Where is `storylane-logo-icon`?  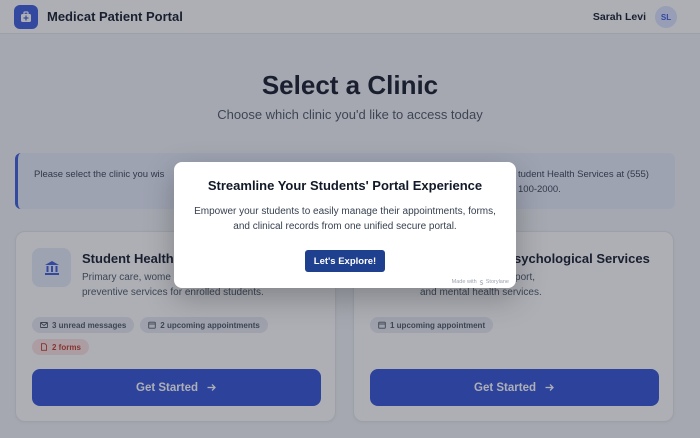 storylane-logo-icon is located at coordinates (481, 282).